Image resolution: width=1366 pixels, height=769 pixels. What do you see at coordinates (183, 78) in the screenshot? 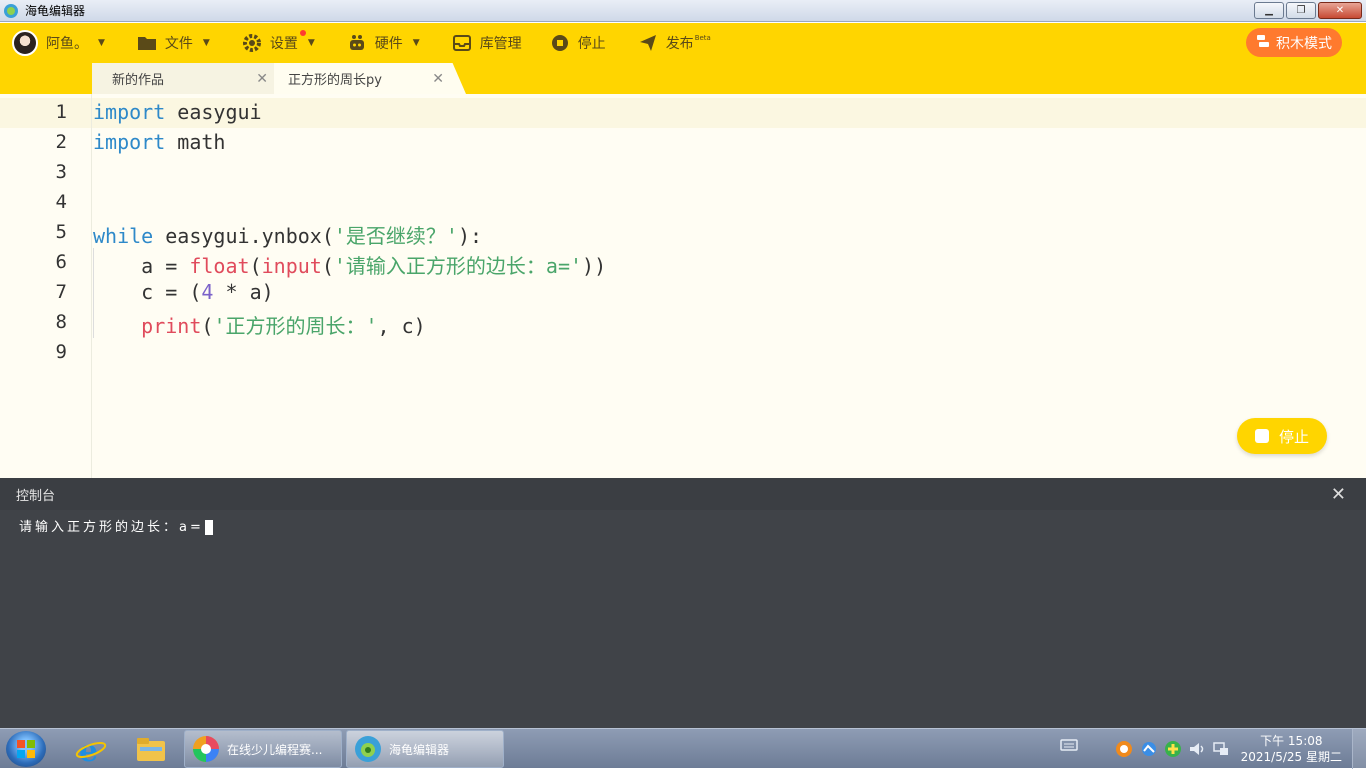
I see `tab-new-work: 新的作品 ✕` at bounding box center [183, 78].